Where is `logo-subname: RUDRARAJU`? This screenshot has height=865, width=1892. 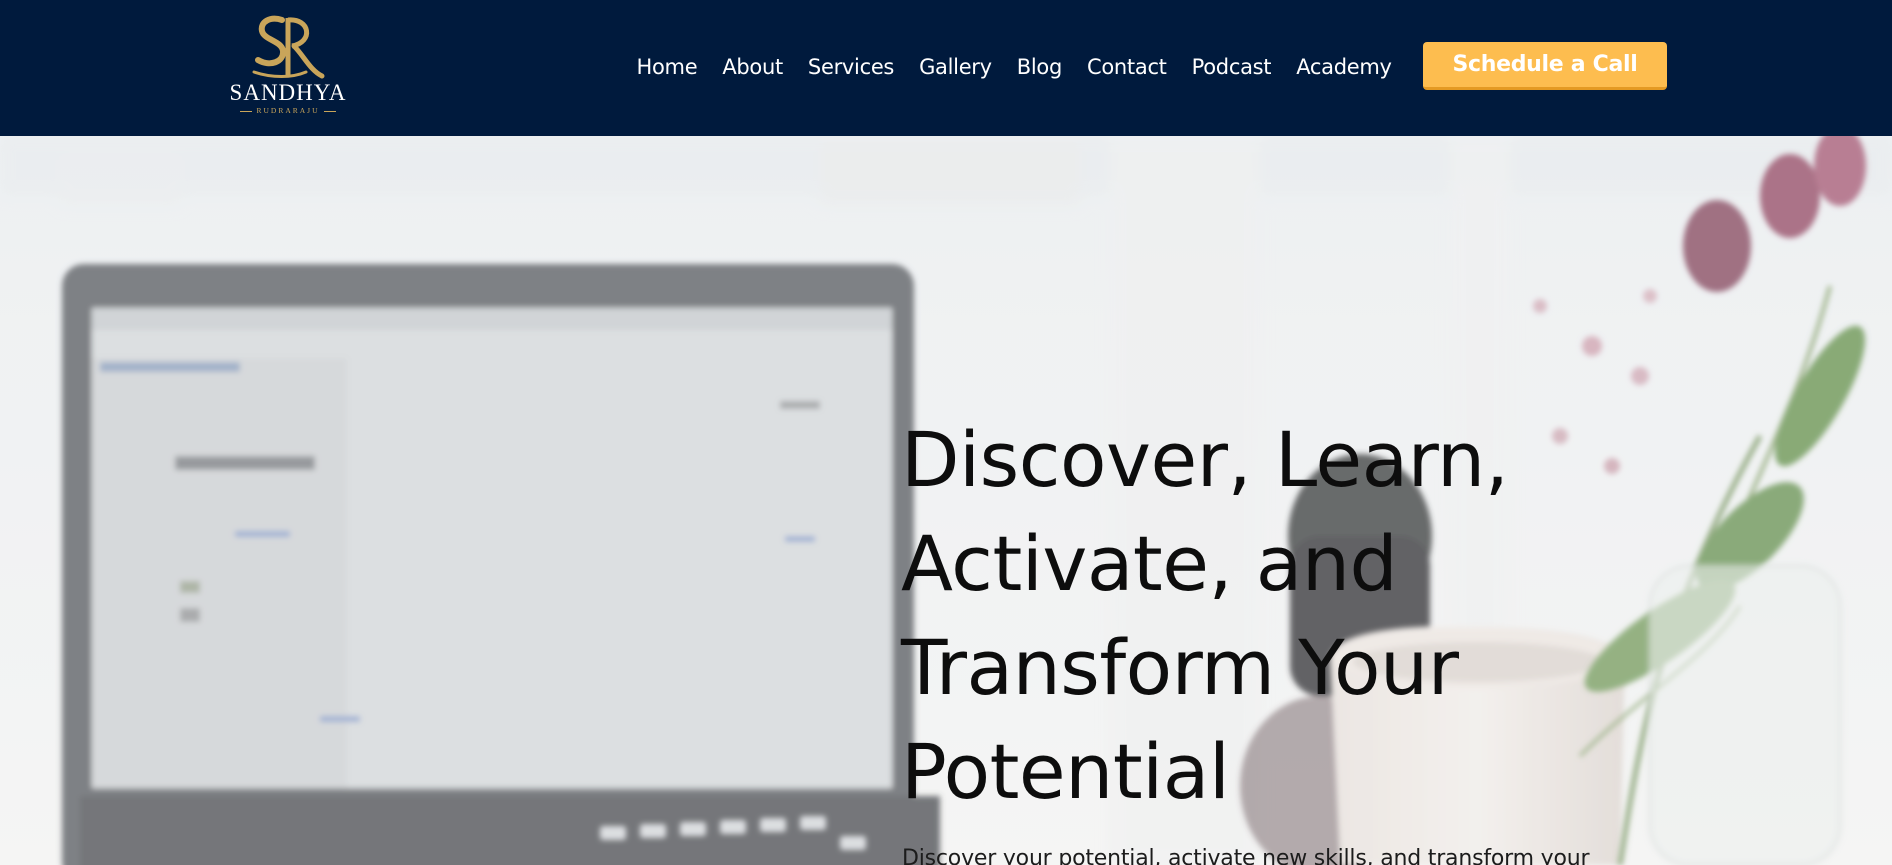
logo-subname: RUDRARAJU is located at coordinates (288, 110).